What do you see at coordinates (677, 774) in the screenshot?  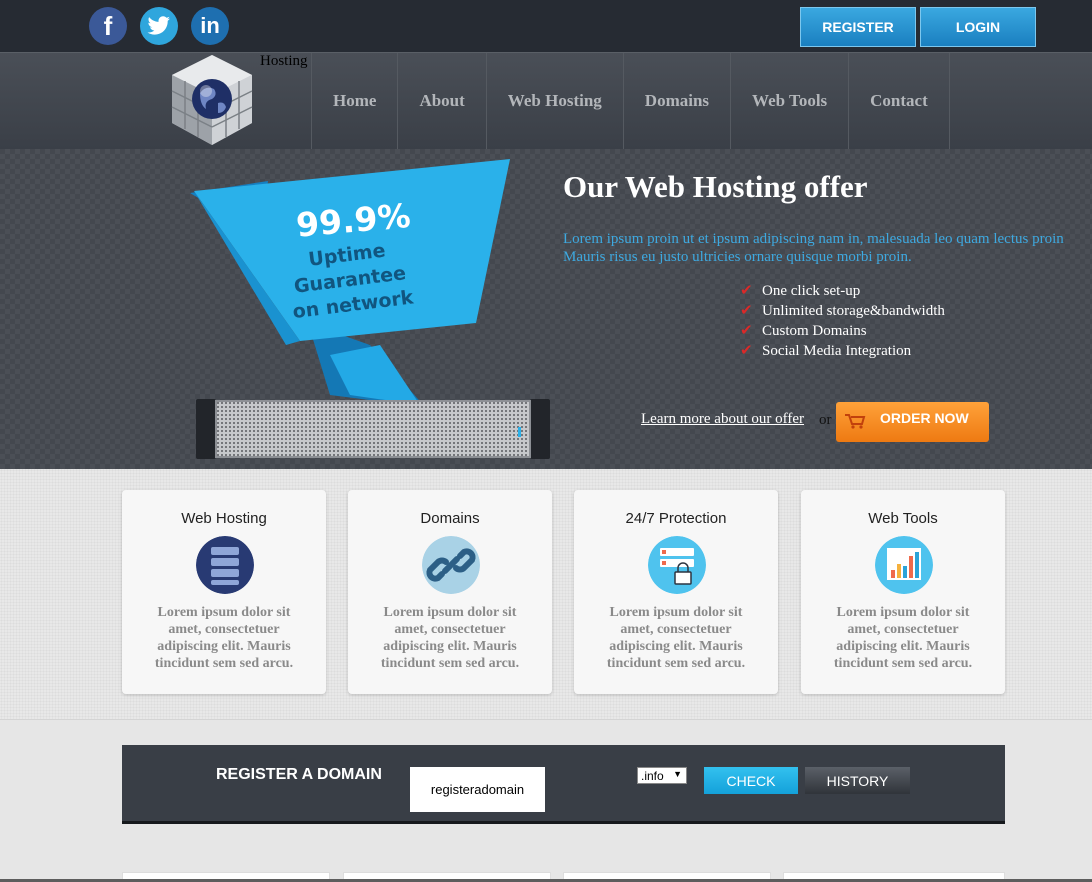 I see `dropdown-arrow-icon: ▼` at bounding box center [677, 774].